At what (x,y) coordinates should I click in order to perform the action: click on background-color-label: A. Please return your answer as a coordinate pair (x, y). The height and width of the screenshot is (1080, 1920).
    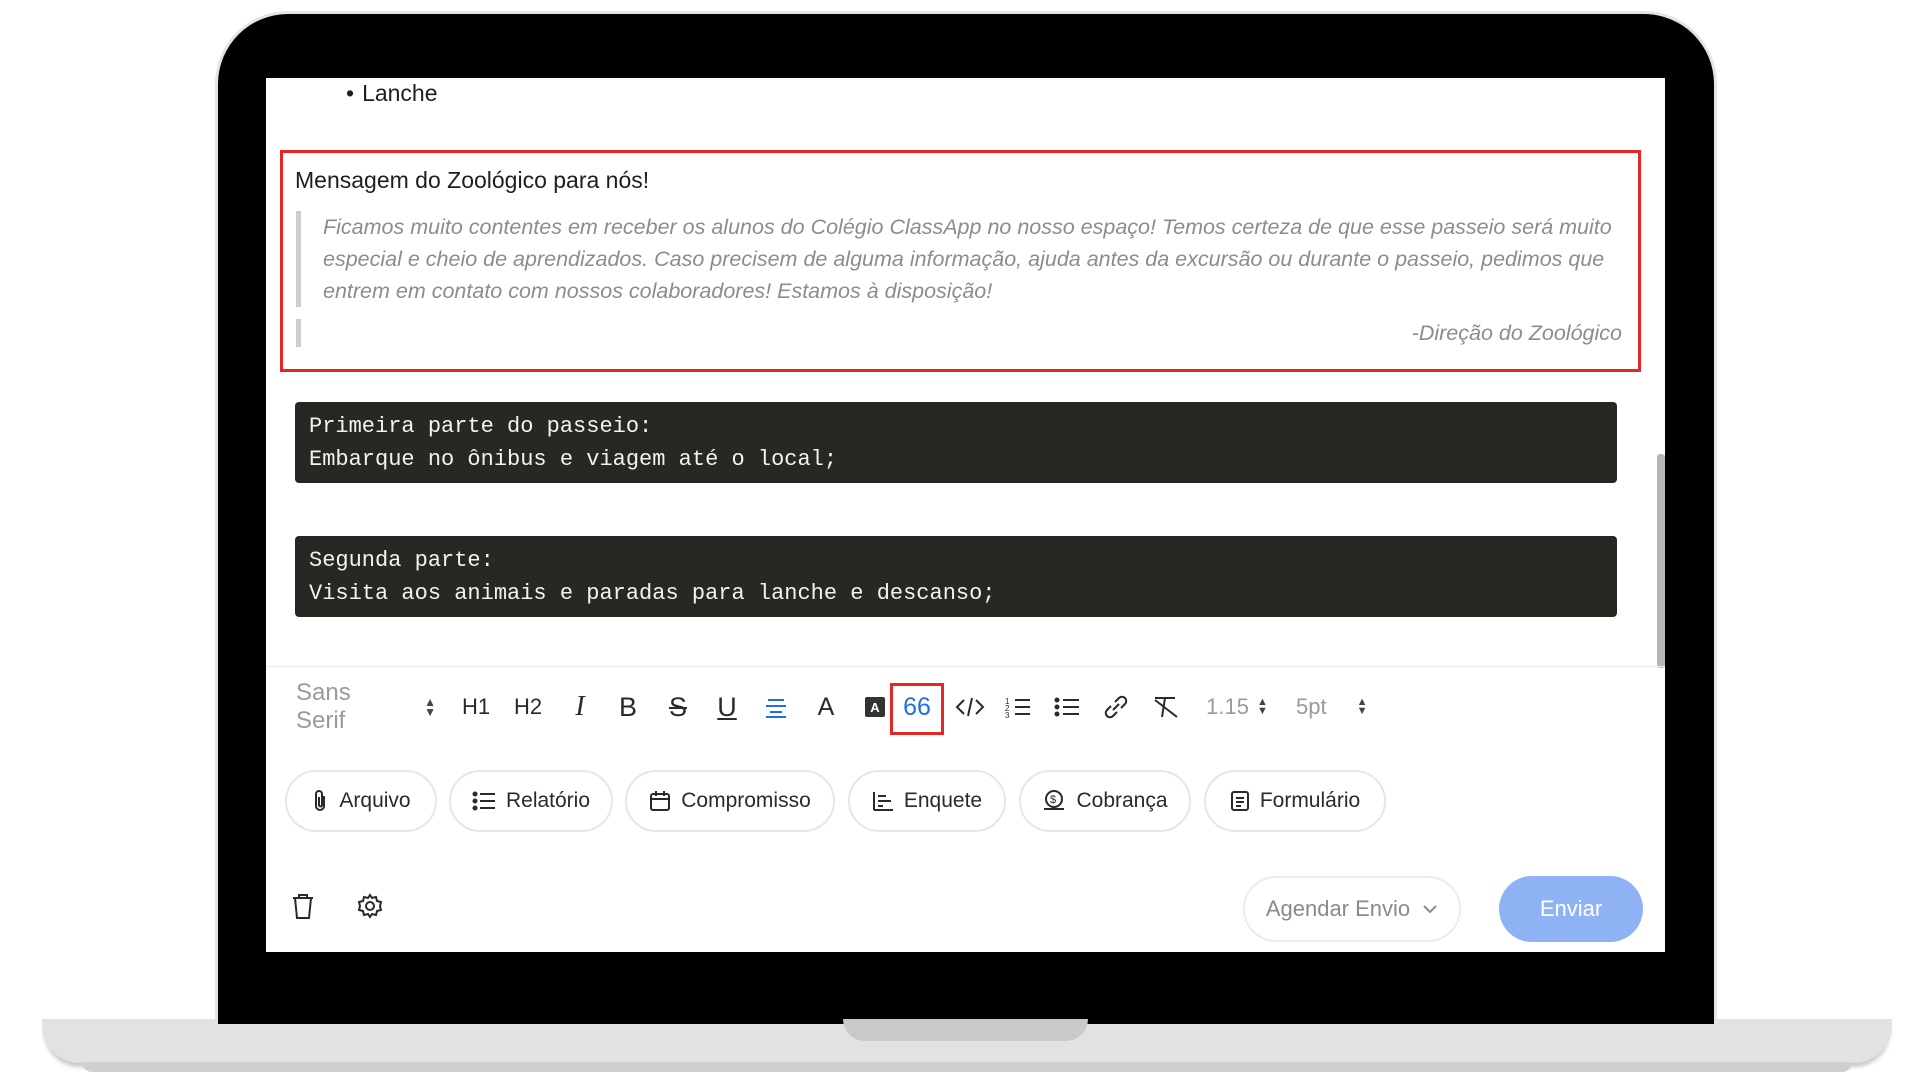
    Looking at the image, I should click on (875, 707).